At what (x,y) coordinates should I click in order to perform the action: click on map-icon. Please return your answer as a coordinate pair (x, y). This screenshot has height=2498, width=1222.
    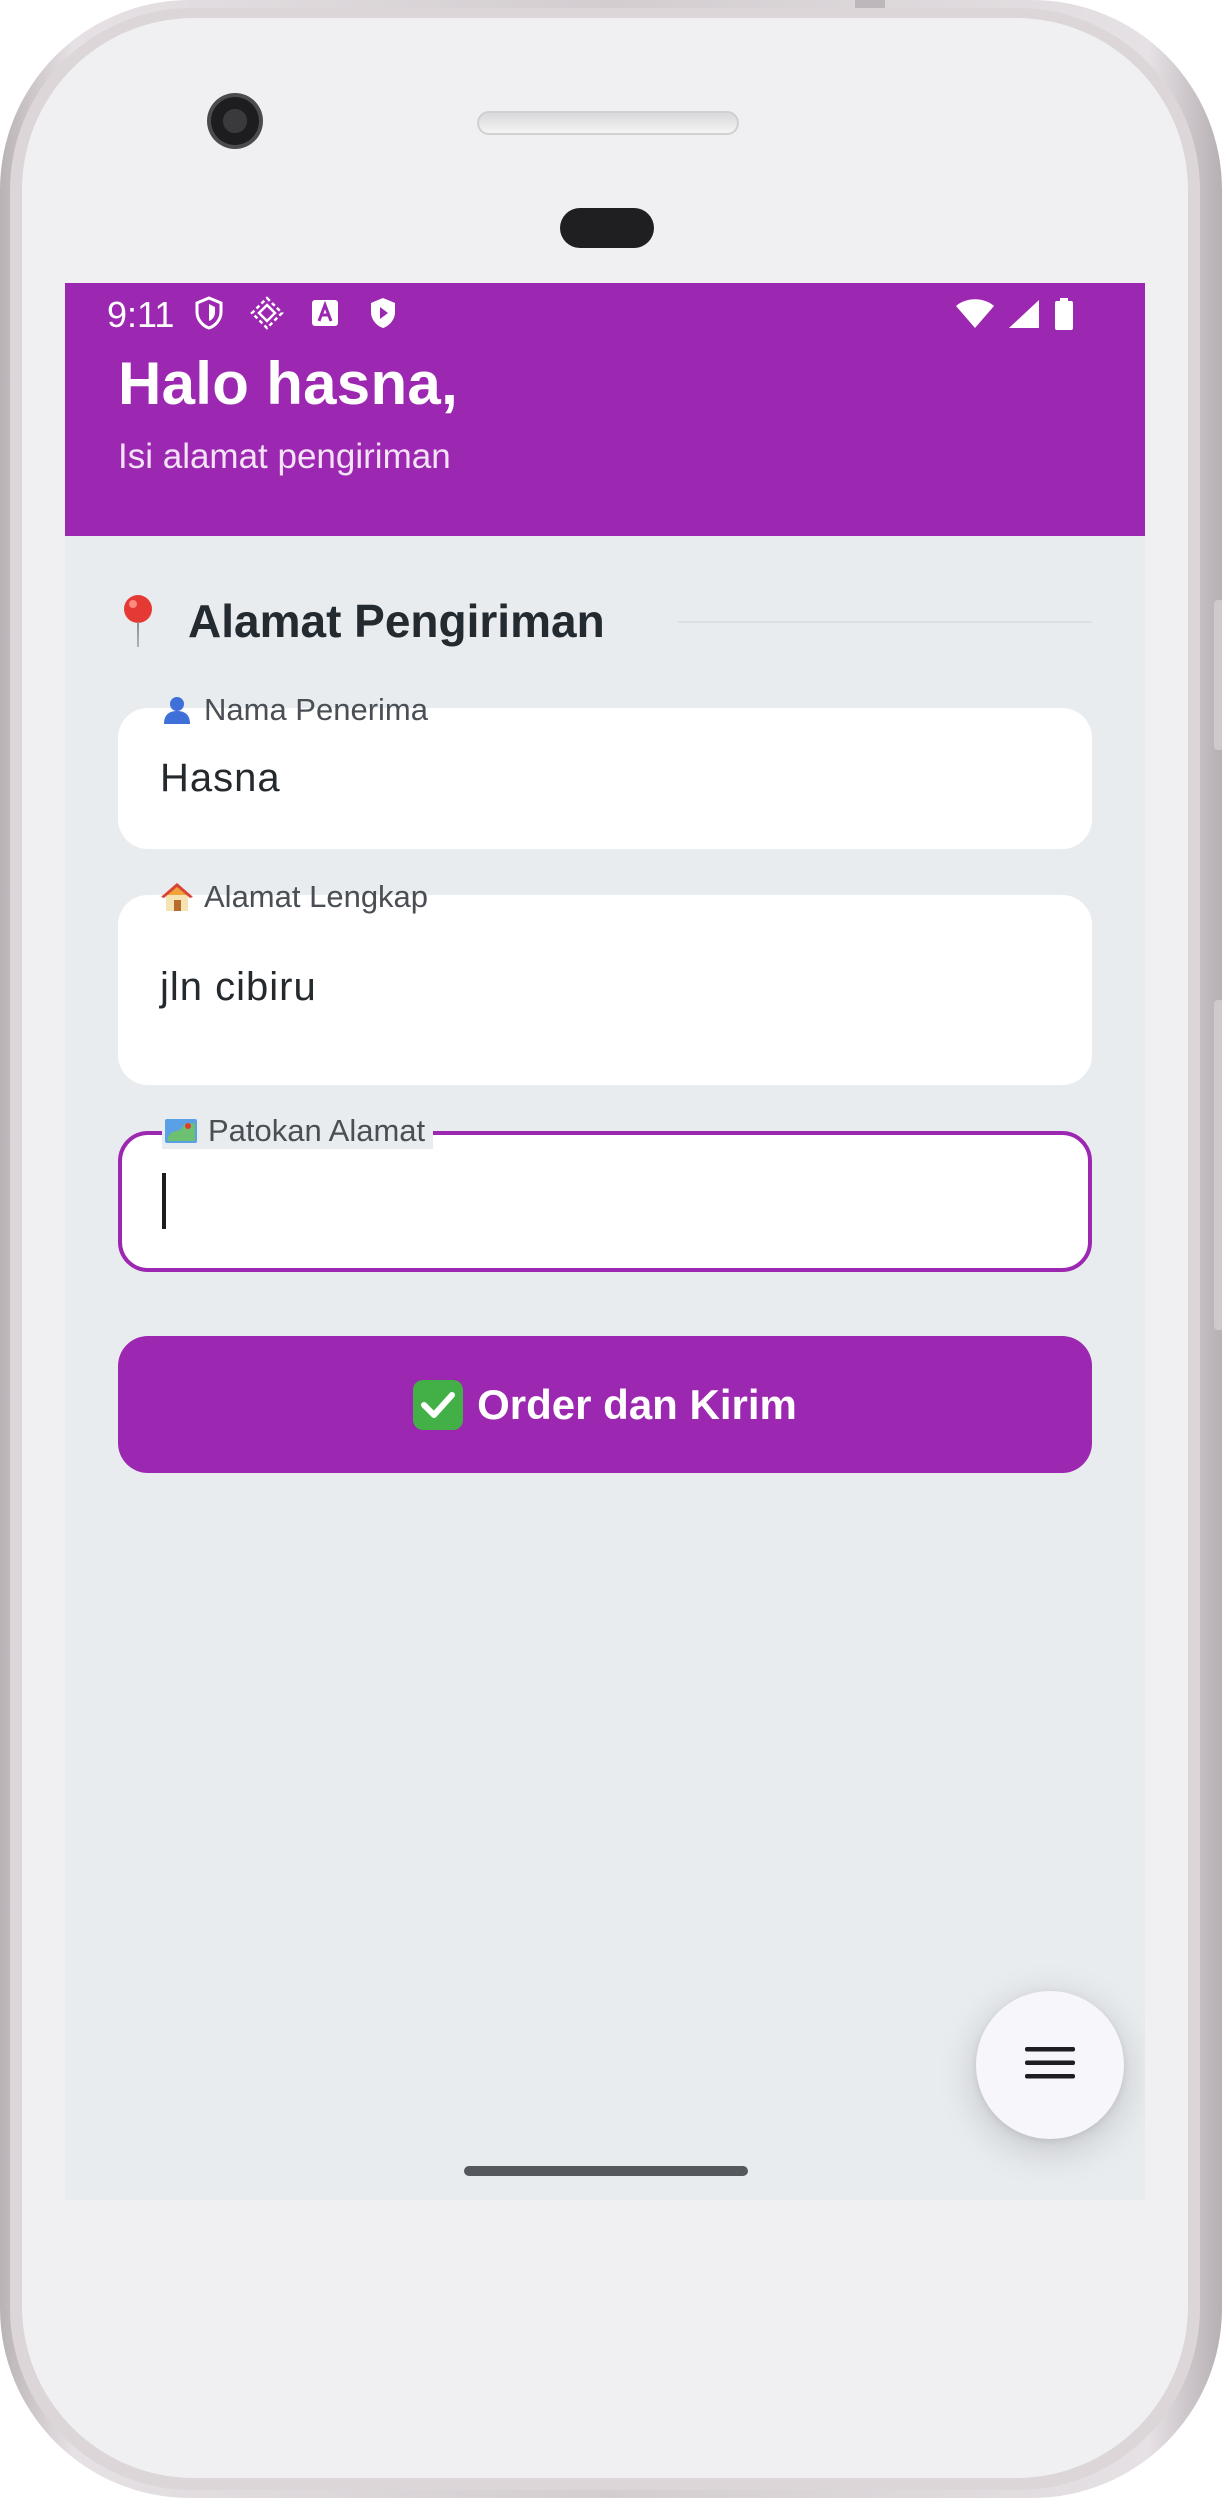
    Looking at the image, I should click on (181, 1131).